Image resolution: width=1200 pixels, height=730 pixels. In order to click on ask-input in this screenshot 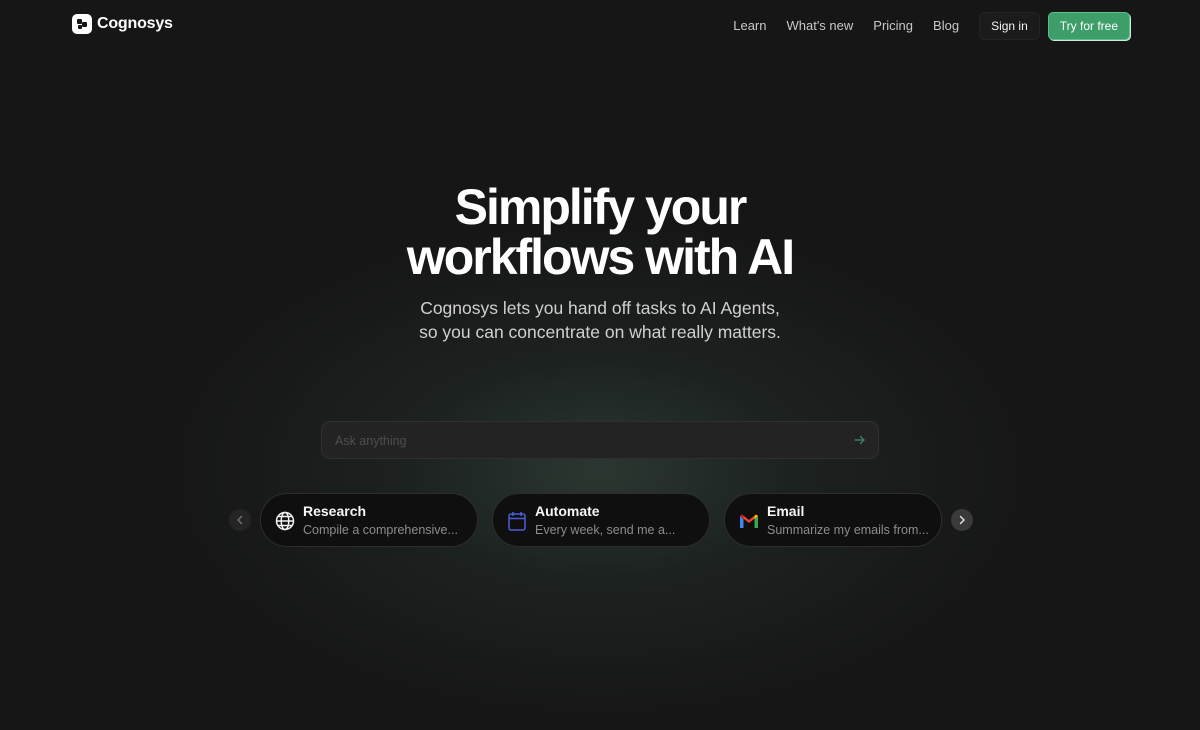, I will do `click(585, 441)`.